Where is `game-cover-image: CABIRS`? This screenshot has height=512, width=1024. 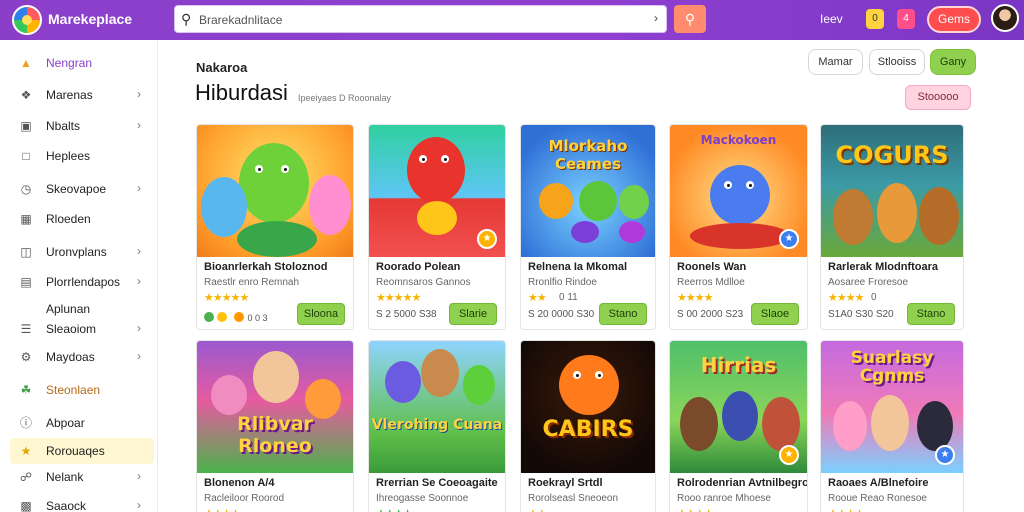 game-cover-image: CABIRS is located at coordinates (588, 407).